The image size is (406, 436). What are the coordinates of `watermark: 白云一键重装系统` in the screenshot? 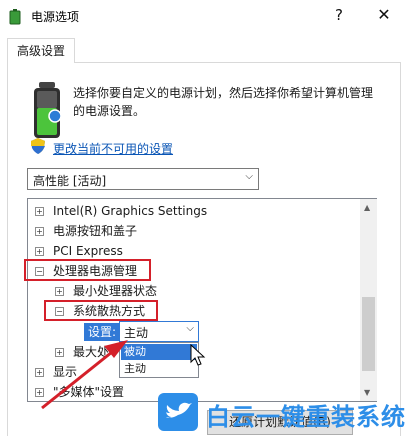 It's located at (281, 412).